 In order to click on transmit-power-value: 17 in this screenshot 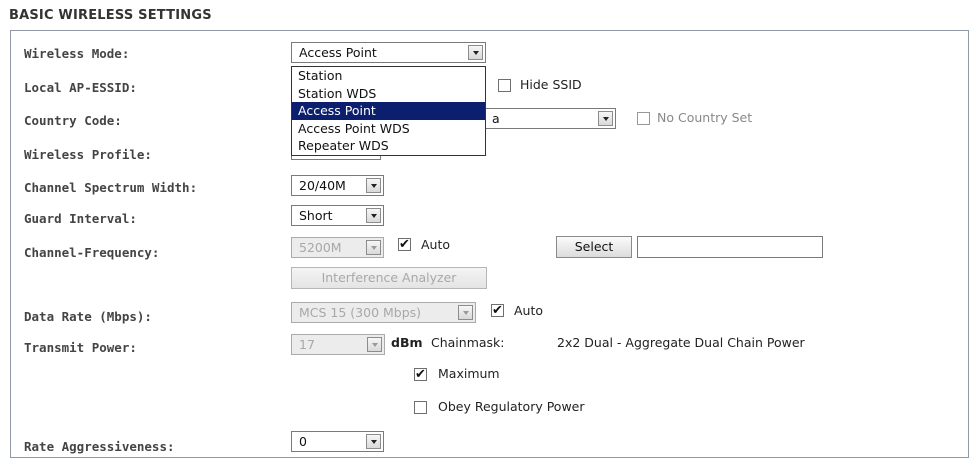, I will do `click(307, 344)`.